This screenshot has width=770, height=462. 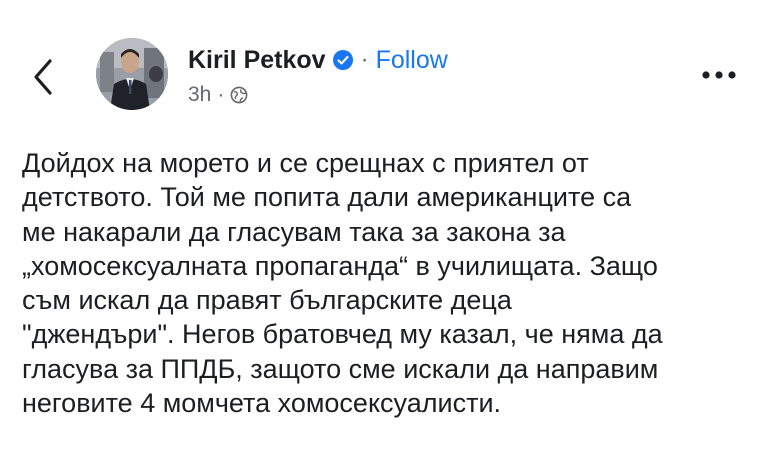 I want to click on author-name: Kiril Petkov, so click(x=257, y=60).